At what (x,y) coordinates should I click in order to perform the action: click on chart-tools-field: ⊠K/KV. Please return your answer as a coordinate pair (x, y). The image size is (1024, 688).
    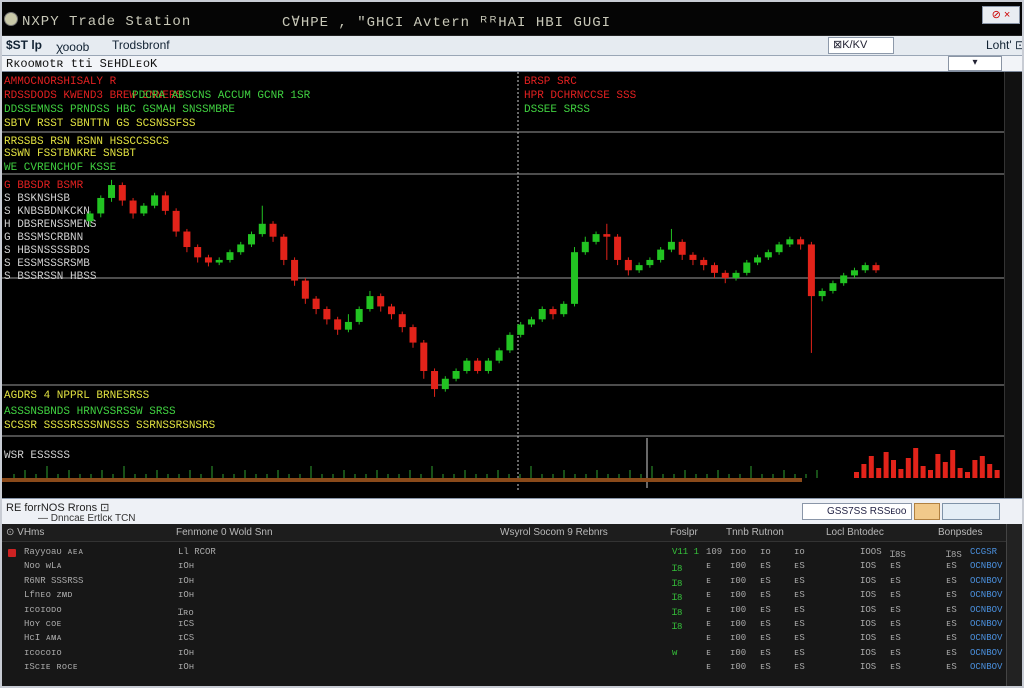
    Looking at the image, I should click on (861, 45).